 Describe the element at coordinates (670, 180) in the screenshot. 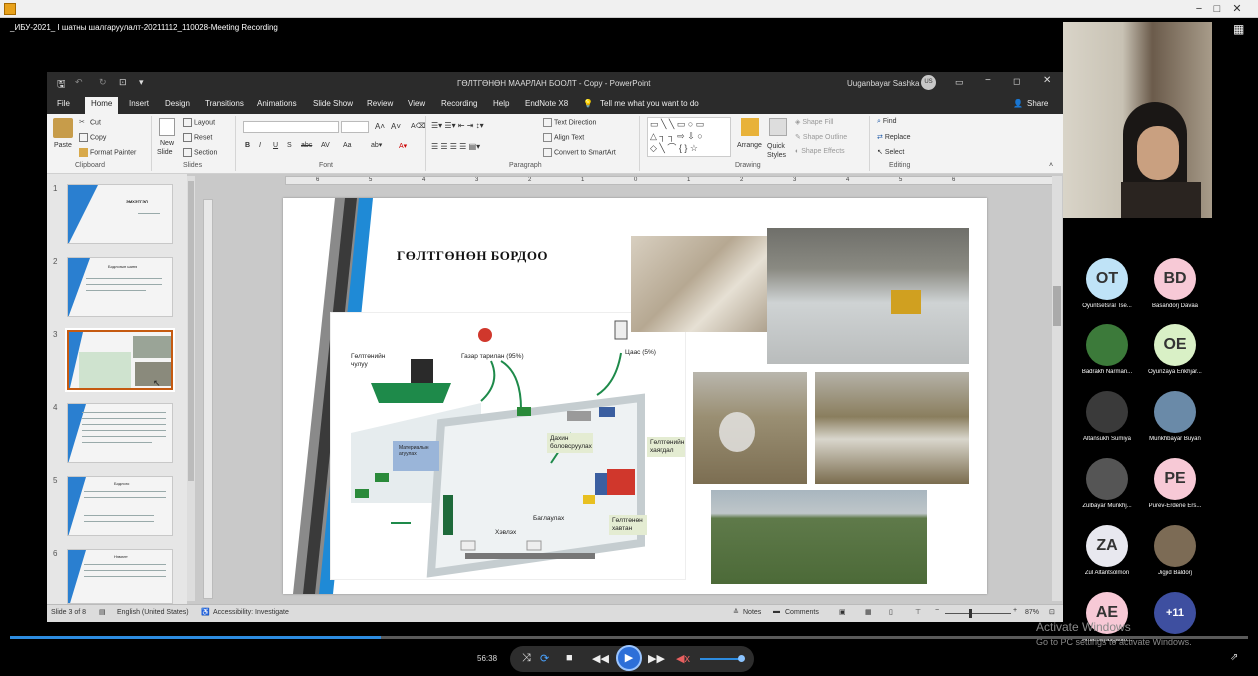

I see `horizontal-ruler: 6 5 4 3 2 1 0 1 2 3 4 5 6` at that location.